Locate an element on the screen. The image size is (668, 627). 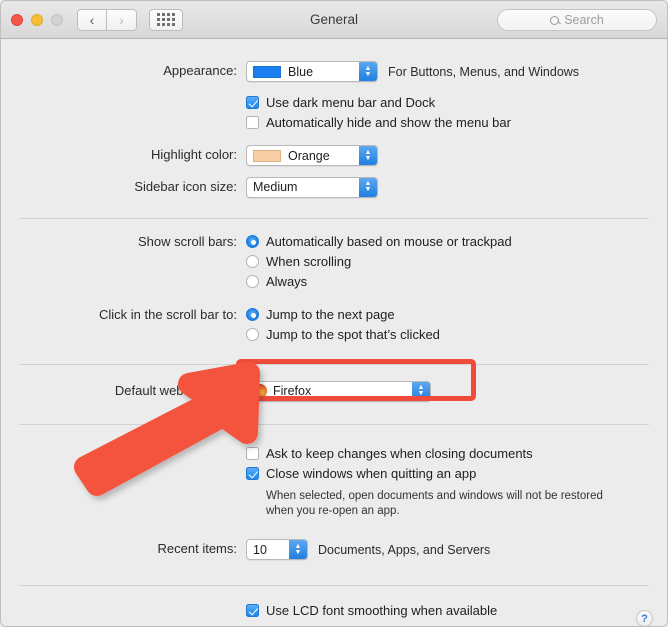
lcd-font-smoothing-label: Use LCD font smoothing when available is located at coordinates (382, 610).